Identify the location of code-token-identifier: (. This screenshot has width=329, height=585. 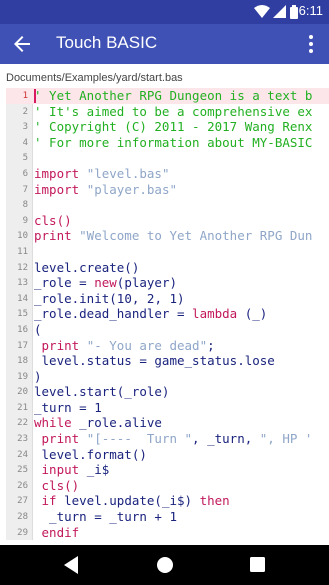
(38, 329).